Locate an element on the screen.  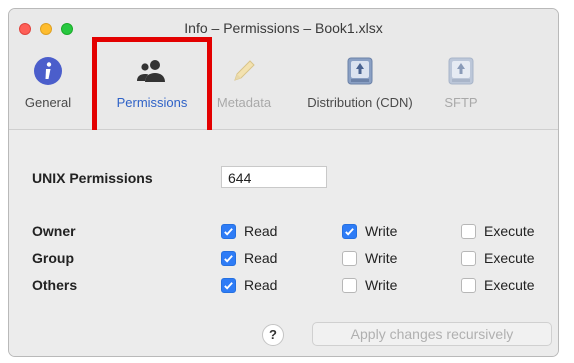
tab-sftp: SFTP is located at coordinates (461, 81).